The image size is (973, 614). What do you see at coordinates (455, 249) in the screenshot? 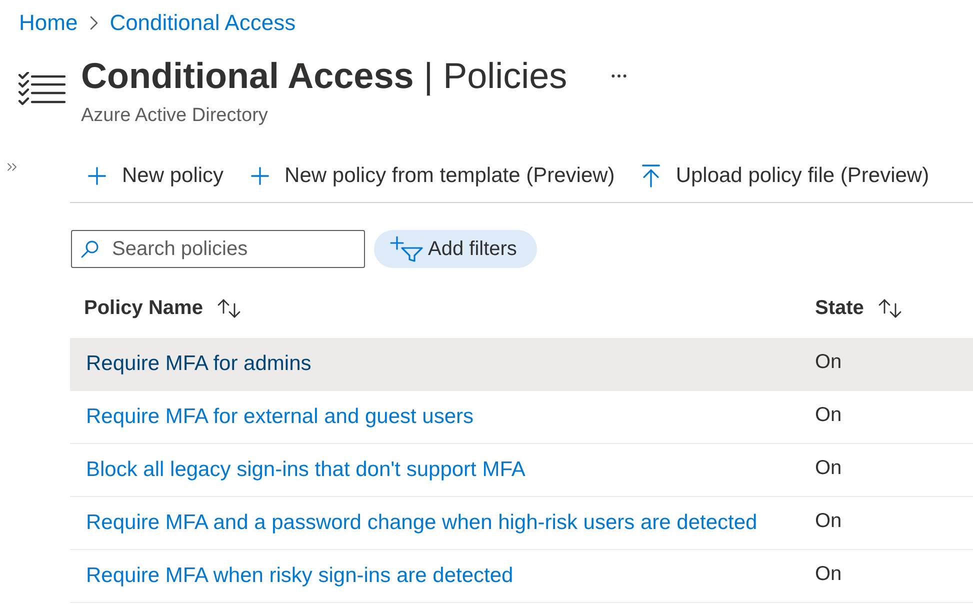
I see `add-filters-button: Add filters` at bounding box center [455, 249].